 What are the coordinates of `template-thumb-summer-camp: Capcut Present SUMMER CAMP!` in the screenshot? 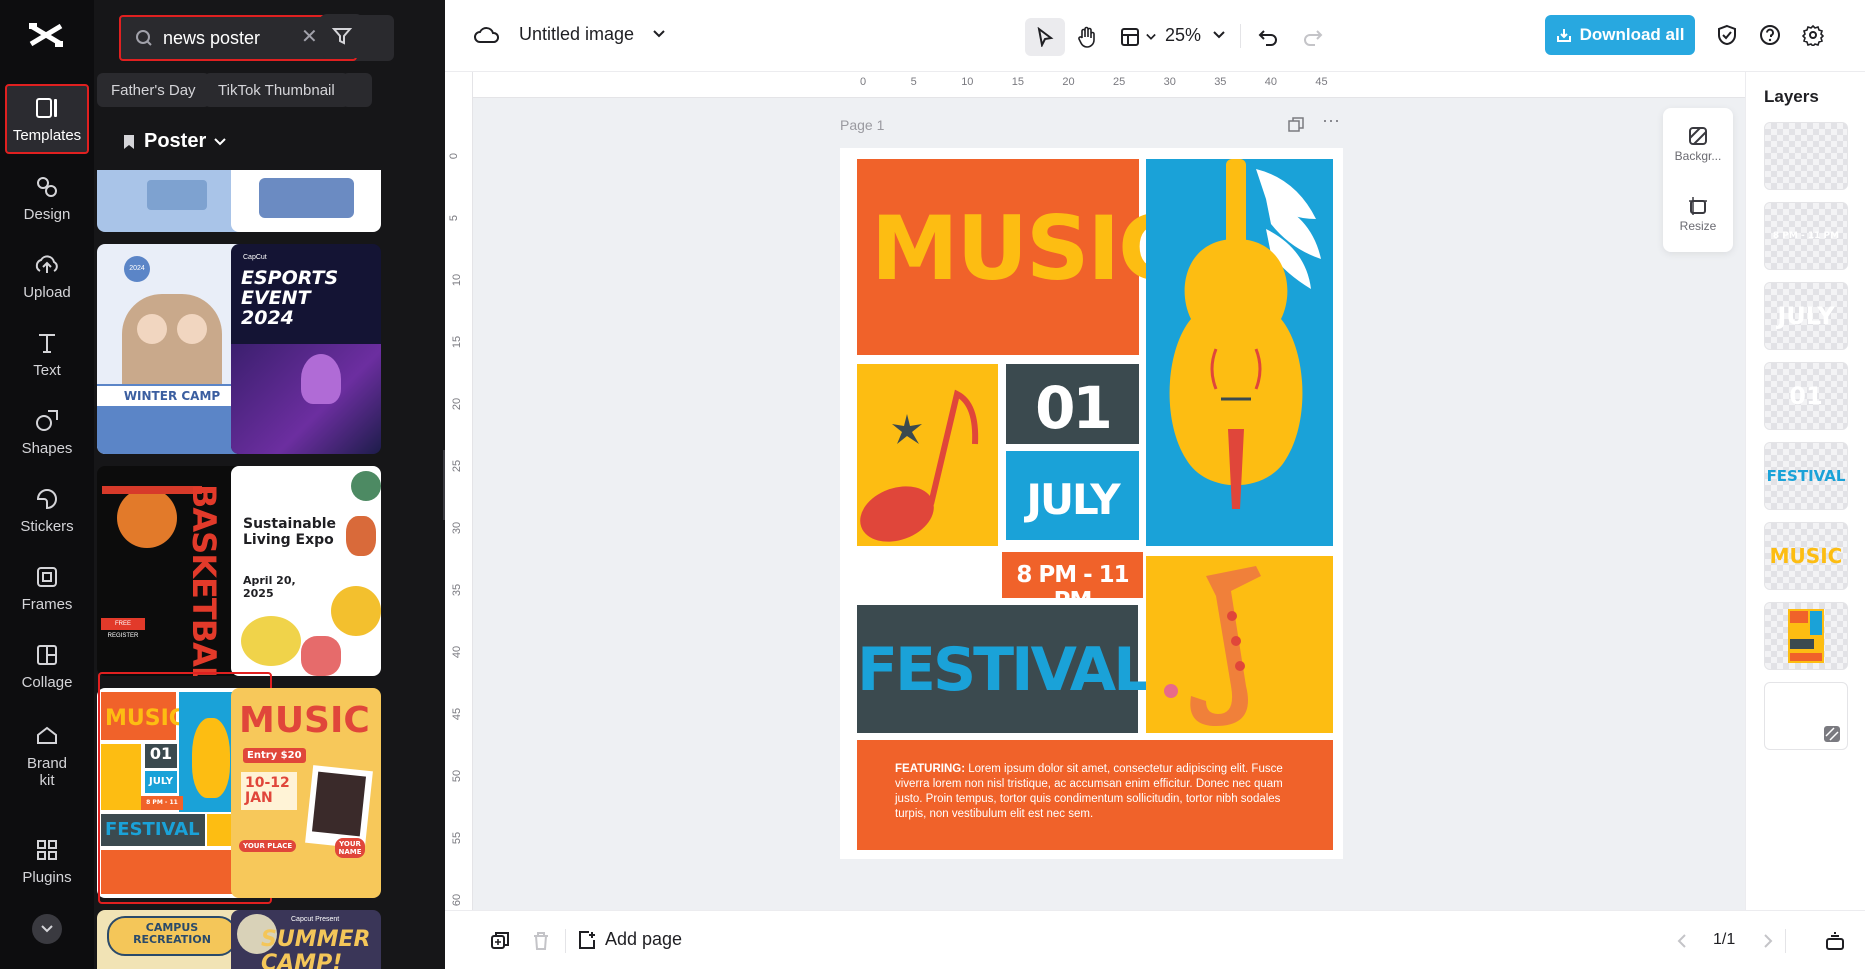 It's located at (306, 939).